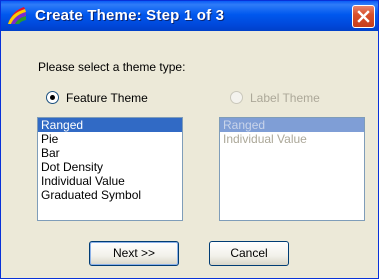  I want to click on feature-theme-radio: Feature Theme, so click(116, 98).